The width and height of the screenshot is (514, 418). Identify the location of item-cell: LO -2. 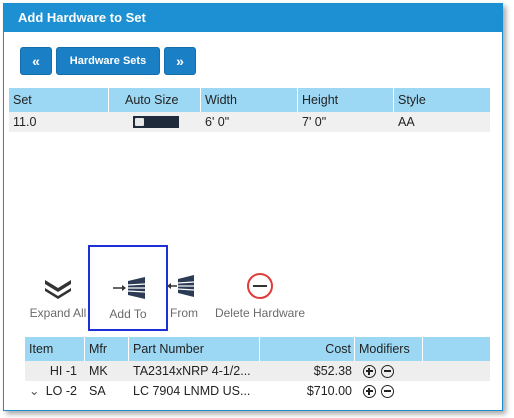
(61, 391).